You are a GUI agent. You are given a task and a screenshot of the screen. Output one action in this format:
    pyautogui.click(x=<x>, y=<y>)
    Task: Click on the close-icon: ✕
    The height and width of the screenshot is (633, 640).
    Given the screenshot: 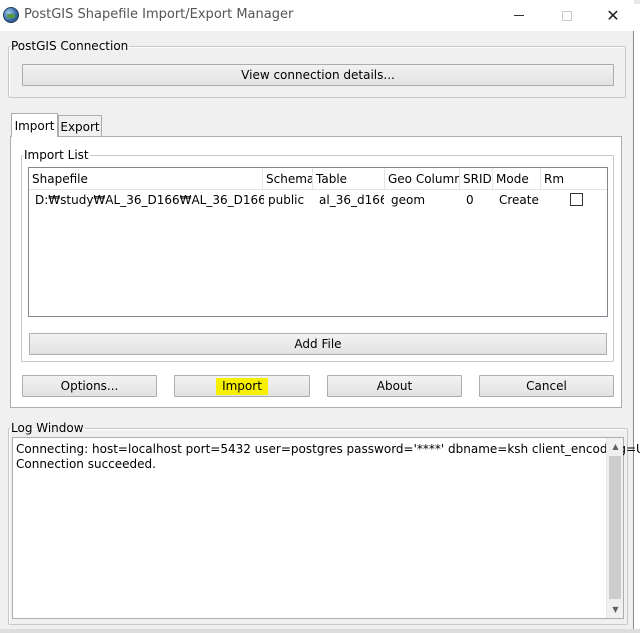 What is the action you would take?
    pyautogui.click(x=613, y=15)
    